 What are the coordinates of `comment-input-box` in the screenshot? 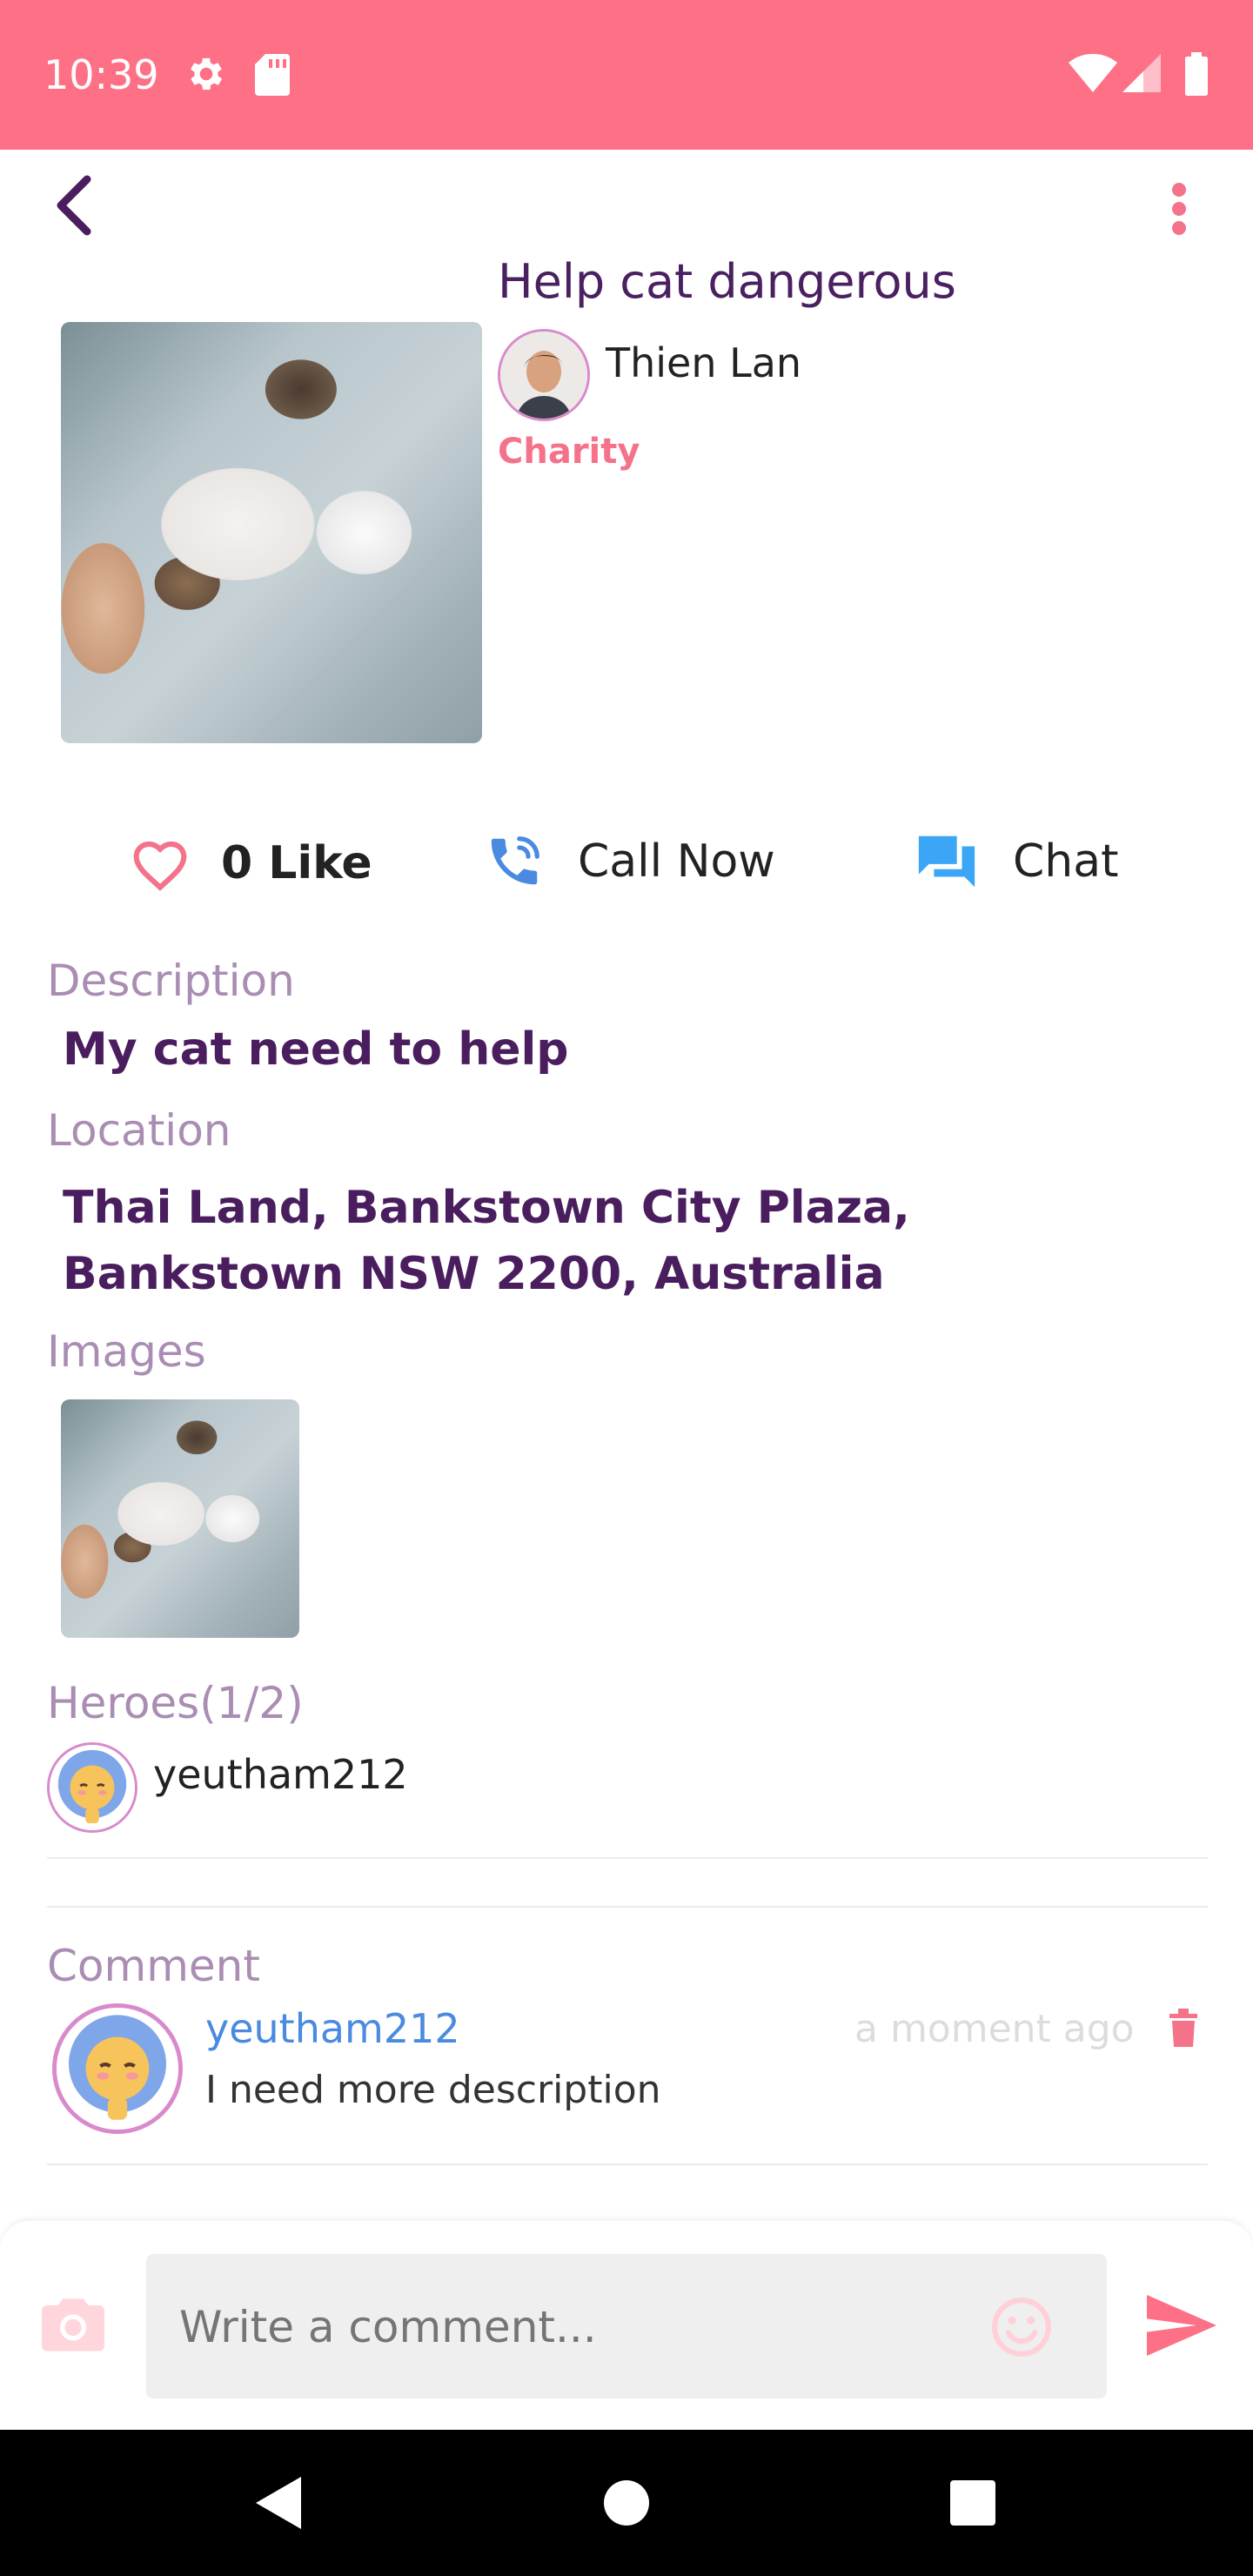 It's located at (626, 2327).